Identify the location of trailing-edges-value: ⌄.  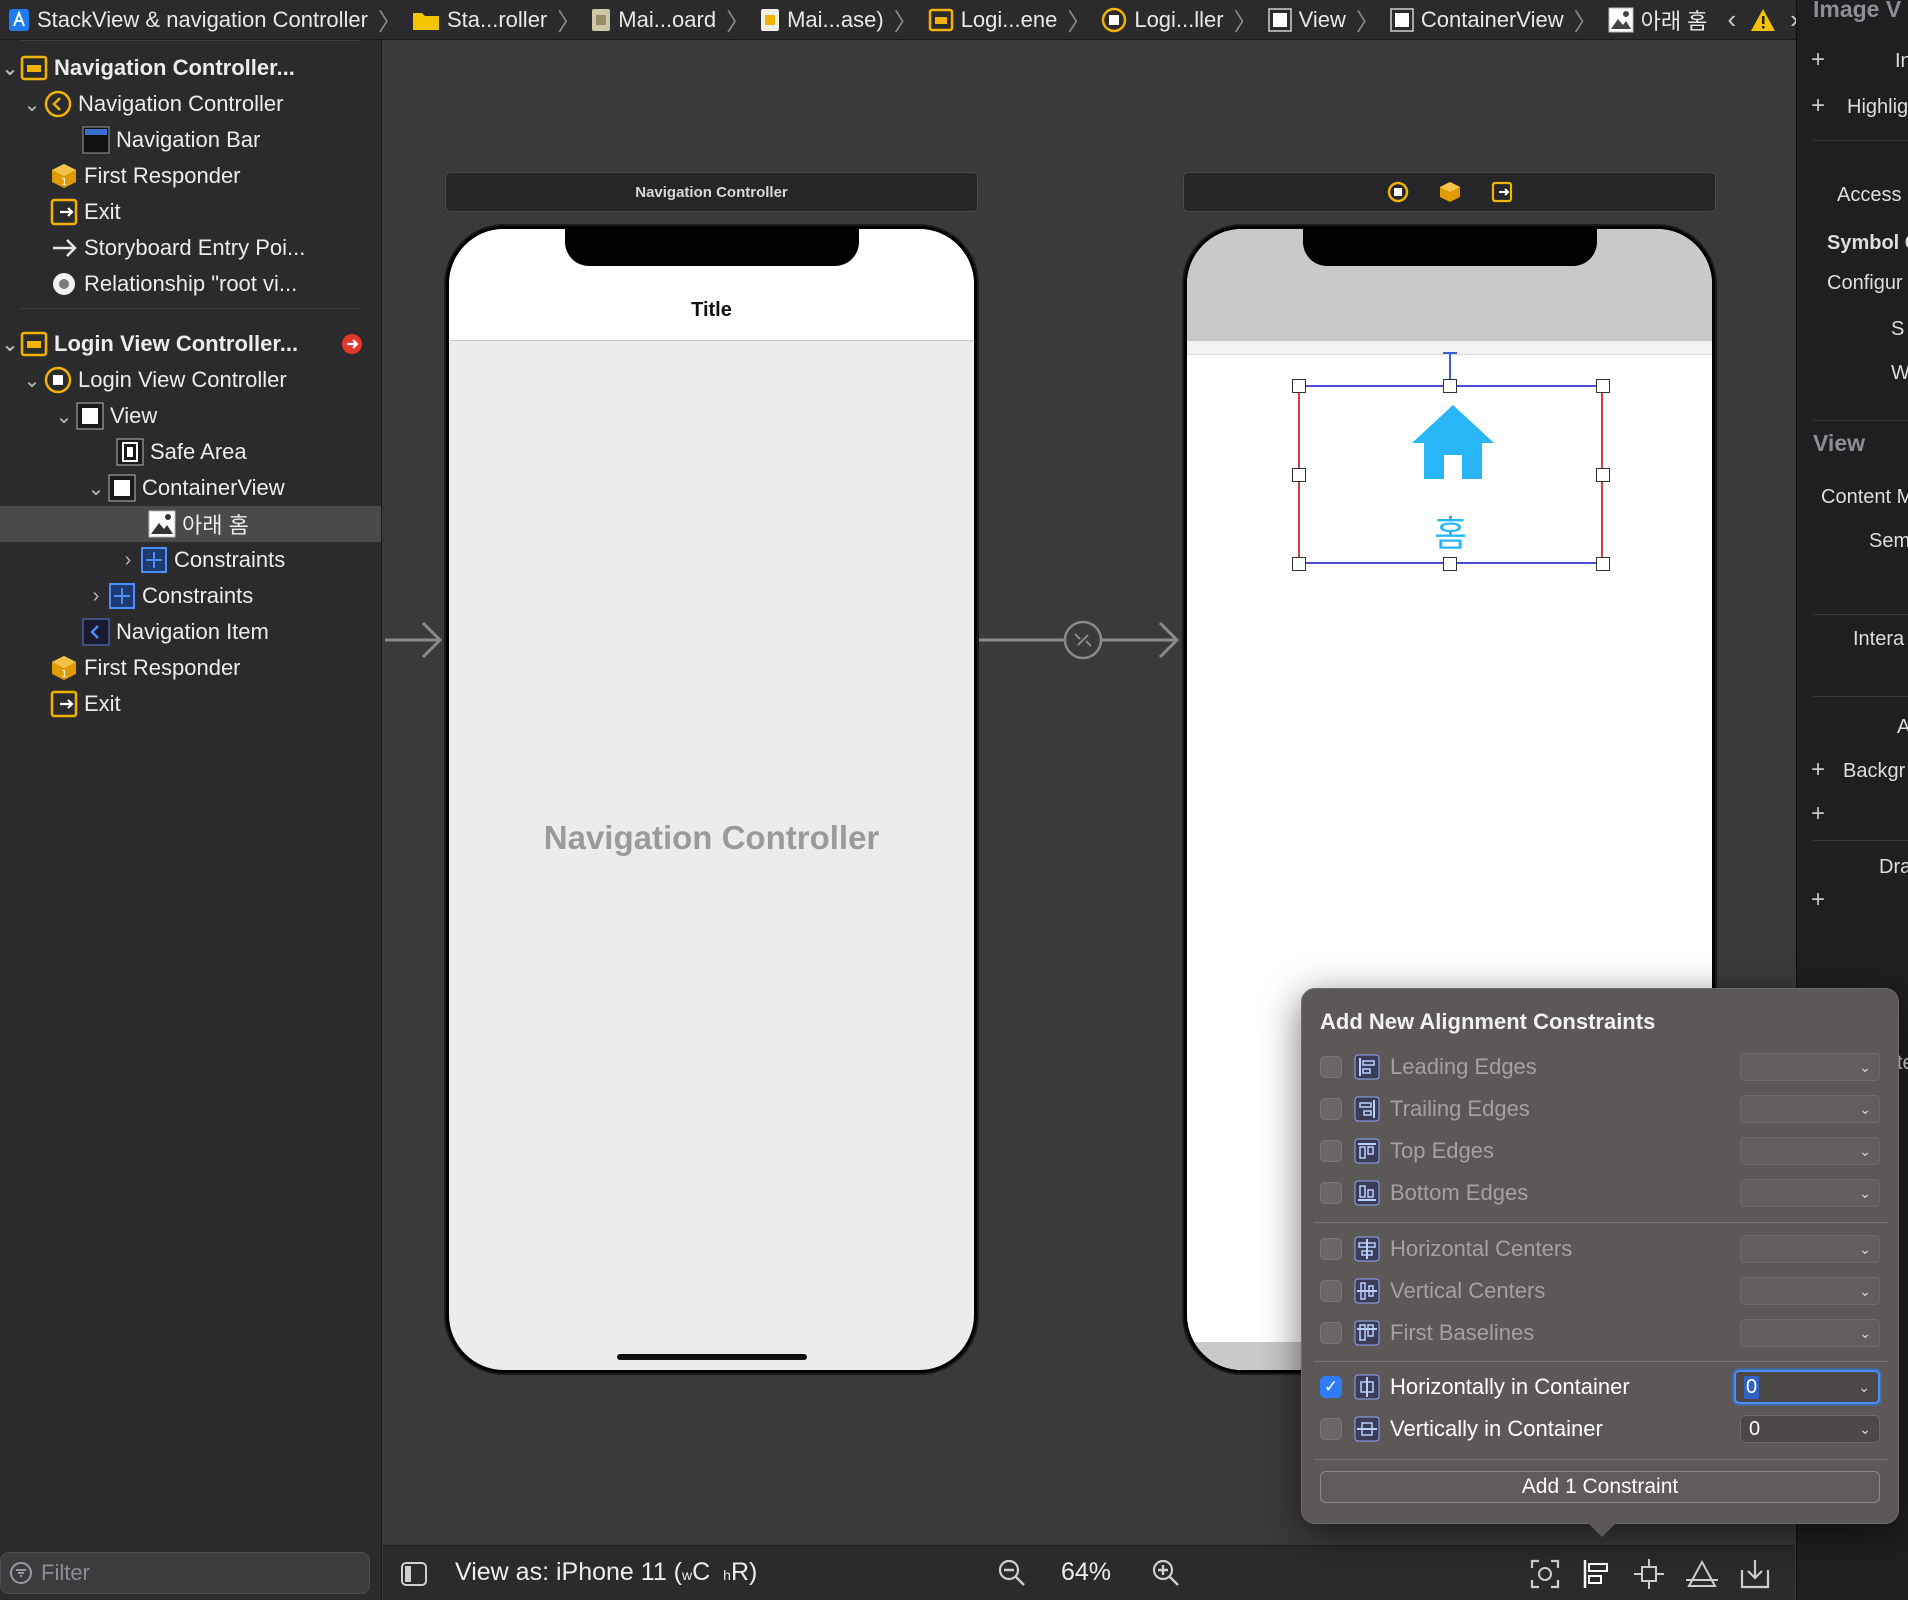
(1810, 1109).